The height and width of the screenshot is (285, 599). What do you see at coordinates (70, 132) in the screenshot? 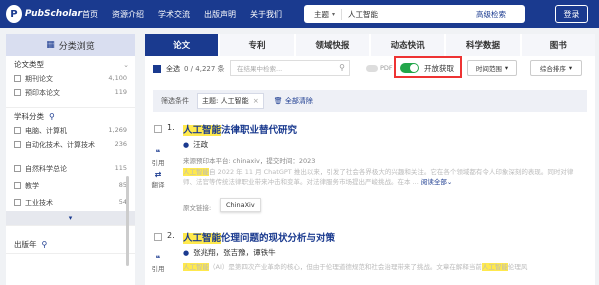
I see `list-item: 电脑、计算机 1,269` at bounding box center [70, 132].